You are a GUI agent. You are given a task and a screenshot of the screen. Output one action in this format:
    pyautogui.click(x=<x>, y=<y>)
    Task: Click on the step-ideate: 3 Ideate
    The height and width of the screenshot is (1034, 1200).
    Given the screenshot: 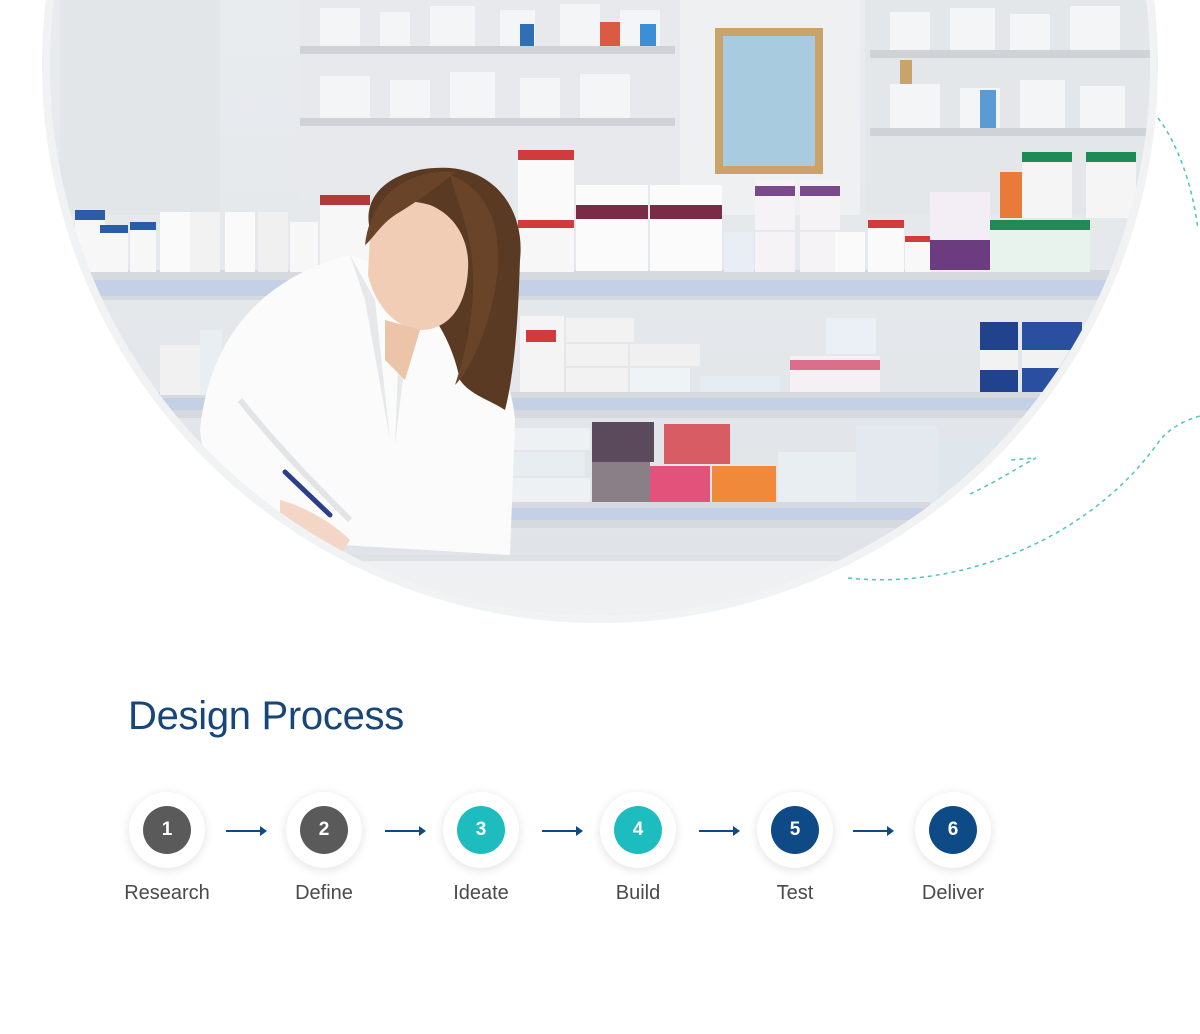 What is the action you would take?
    pyautogui.click(x=481, y=848)
    